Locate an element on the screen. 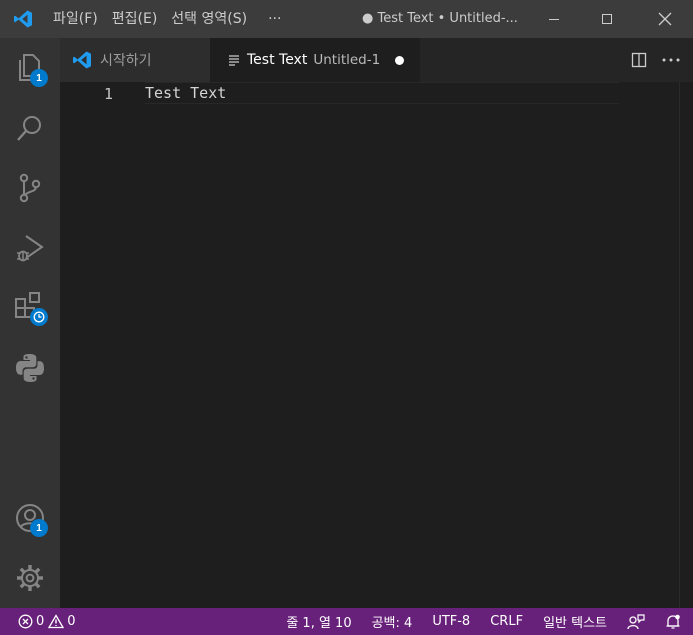 This screenshot has height=635, width=693. search-icon is located at coordinates (29, 128).